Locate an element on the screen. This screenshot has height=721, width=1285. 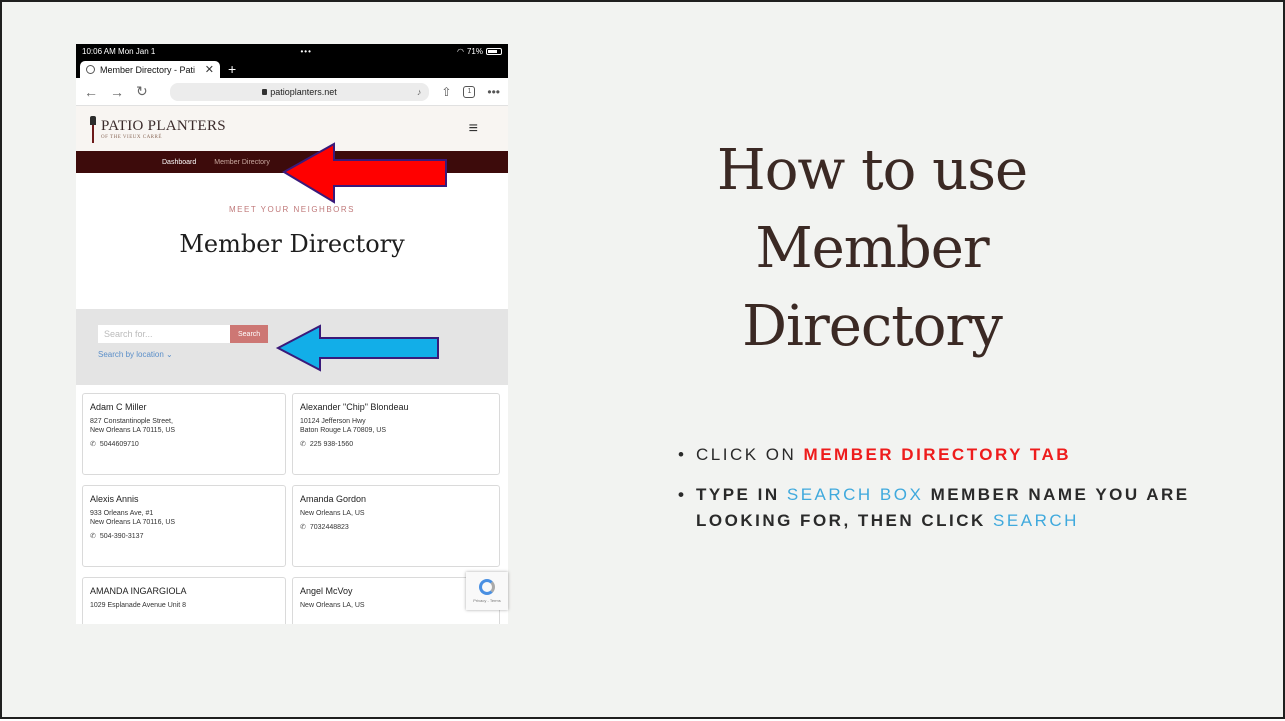
battery-icon is located at coordinates (493, 51).